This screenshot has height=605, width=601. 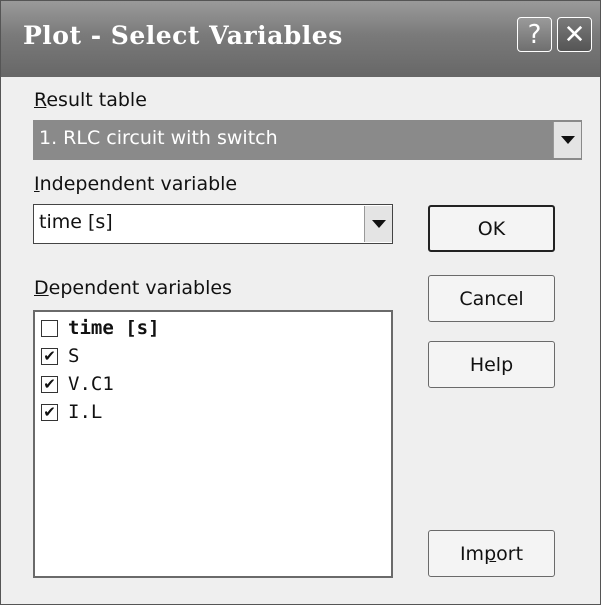 What do you see at coordinates (85, 412) in the screenshot?
I see `list-item-label: I.L` at bounding box center [85, 412].